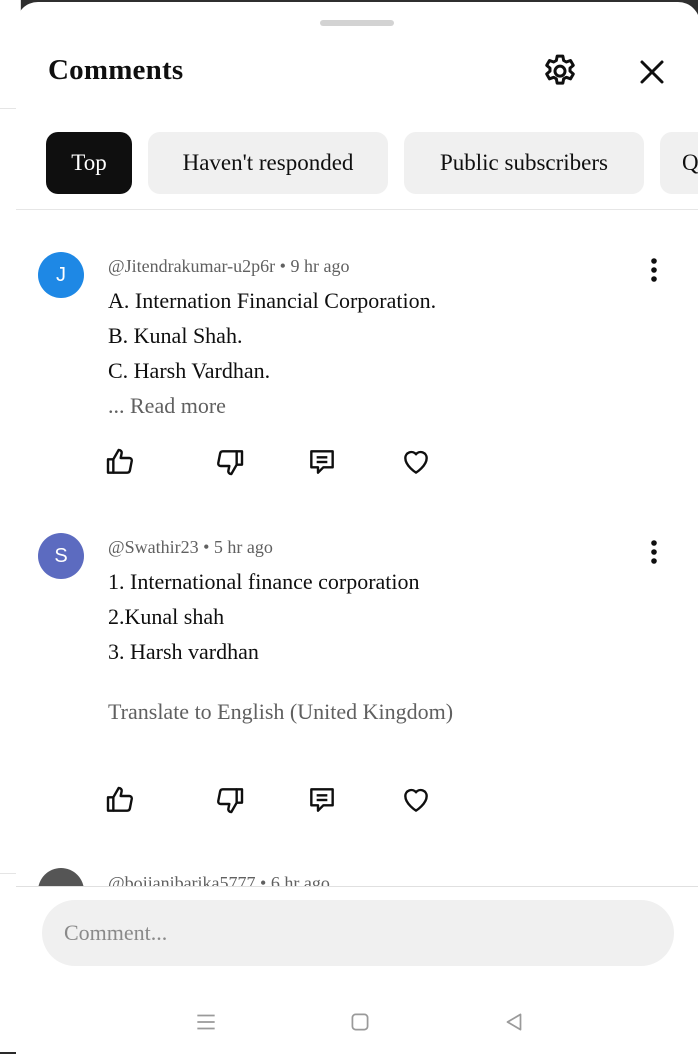 Image resolution: width=698 pixels, height=1054 pixels. I want to click on home-button, so click(360, 1024).